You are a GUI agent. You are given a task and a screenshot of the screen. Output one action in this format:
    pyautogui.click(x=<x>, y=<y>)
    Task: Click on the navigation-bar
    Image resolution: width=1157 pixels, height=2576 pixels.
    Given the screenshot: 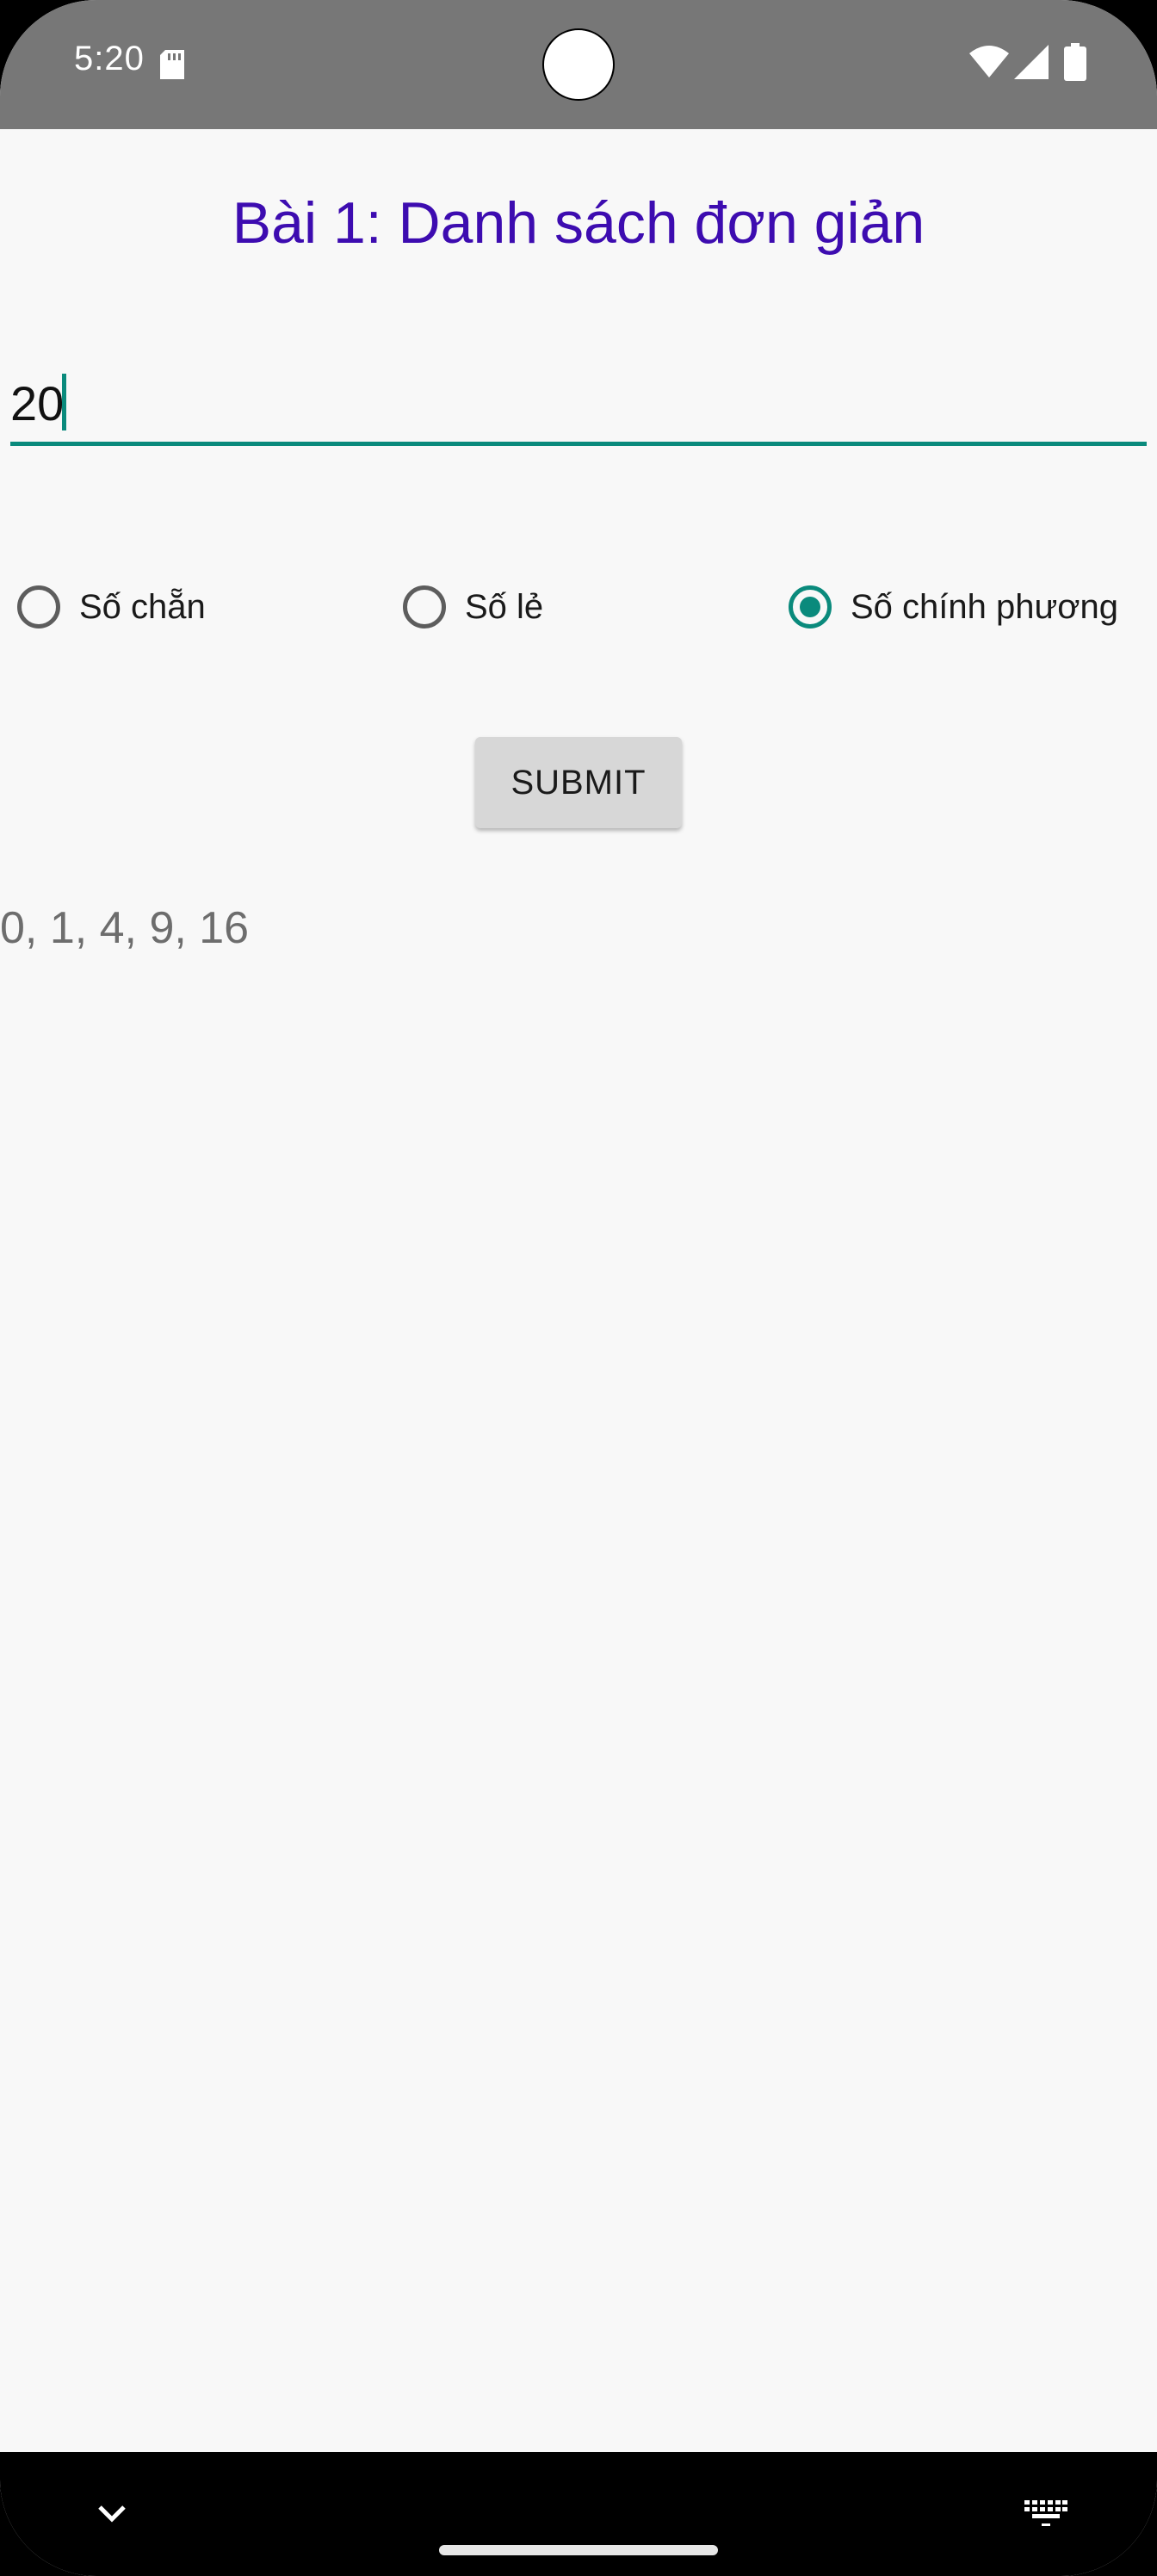 What is the action you would take?
    pyautogui.click(x=579, y=2514)
    